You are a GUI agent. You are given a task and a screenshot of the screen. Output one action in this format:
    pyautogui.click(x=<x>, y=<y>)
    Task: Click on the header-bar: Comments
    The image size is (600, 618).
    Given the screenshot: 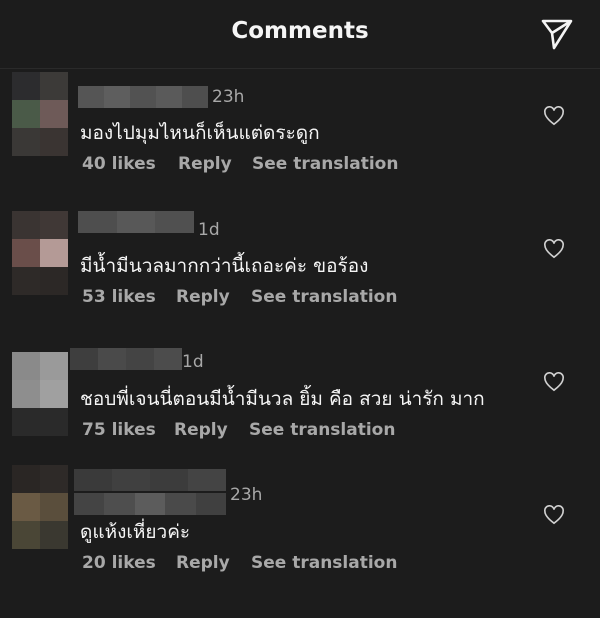 What is the action you would take?
    pyautogui.click(x=300, y=34)
    